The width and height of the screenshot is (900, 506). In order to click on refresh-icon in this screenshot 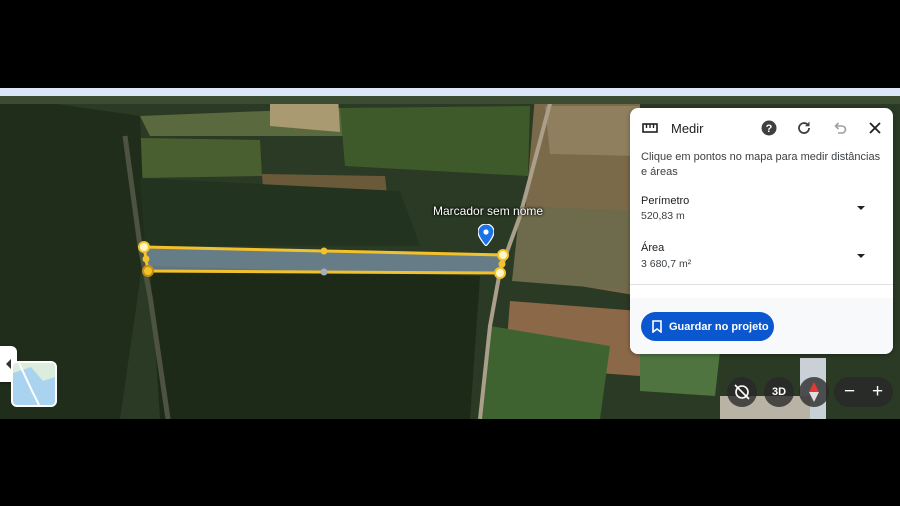, I will do `click(804, 127)`.